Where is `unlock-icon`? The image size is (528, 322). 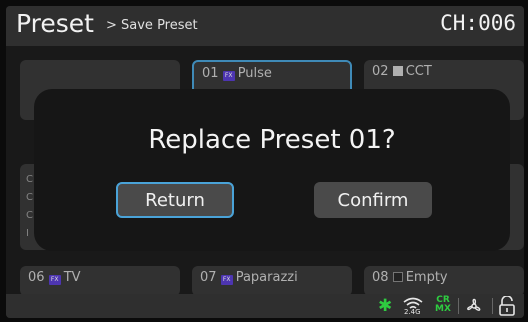
unlock-icon is located at coordinates (508, 305).